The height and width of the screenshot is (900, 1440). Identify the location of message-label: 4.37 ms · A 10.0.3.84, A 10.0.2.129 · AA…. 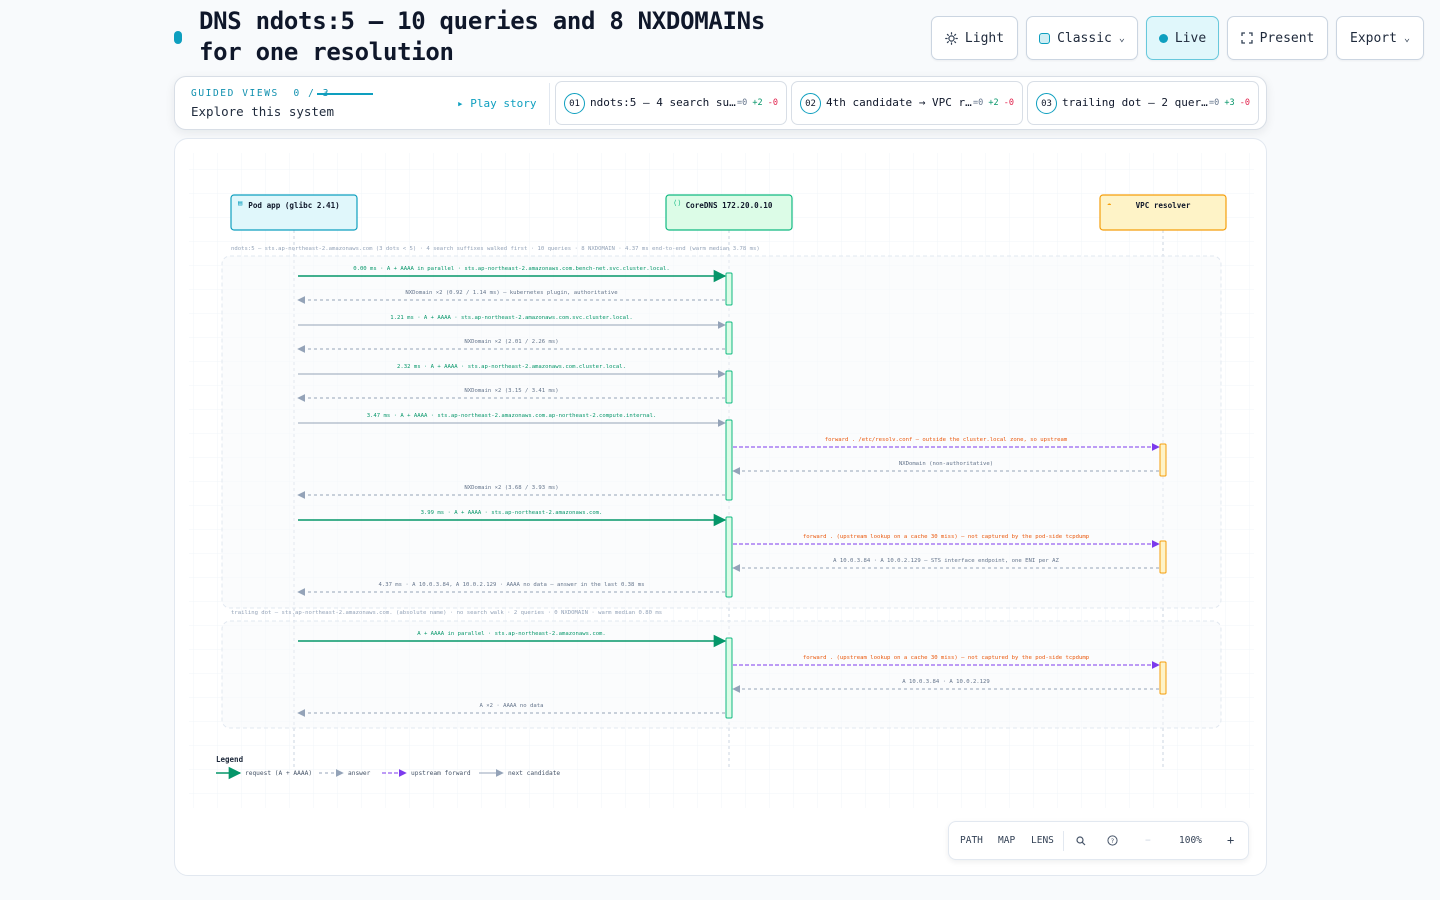
(511, 585).